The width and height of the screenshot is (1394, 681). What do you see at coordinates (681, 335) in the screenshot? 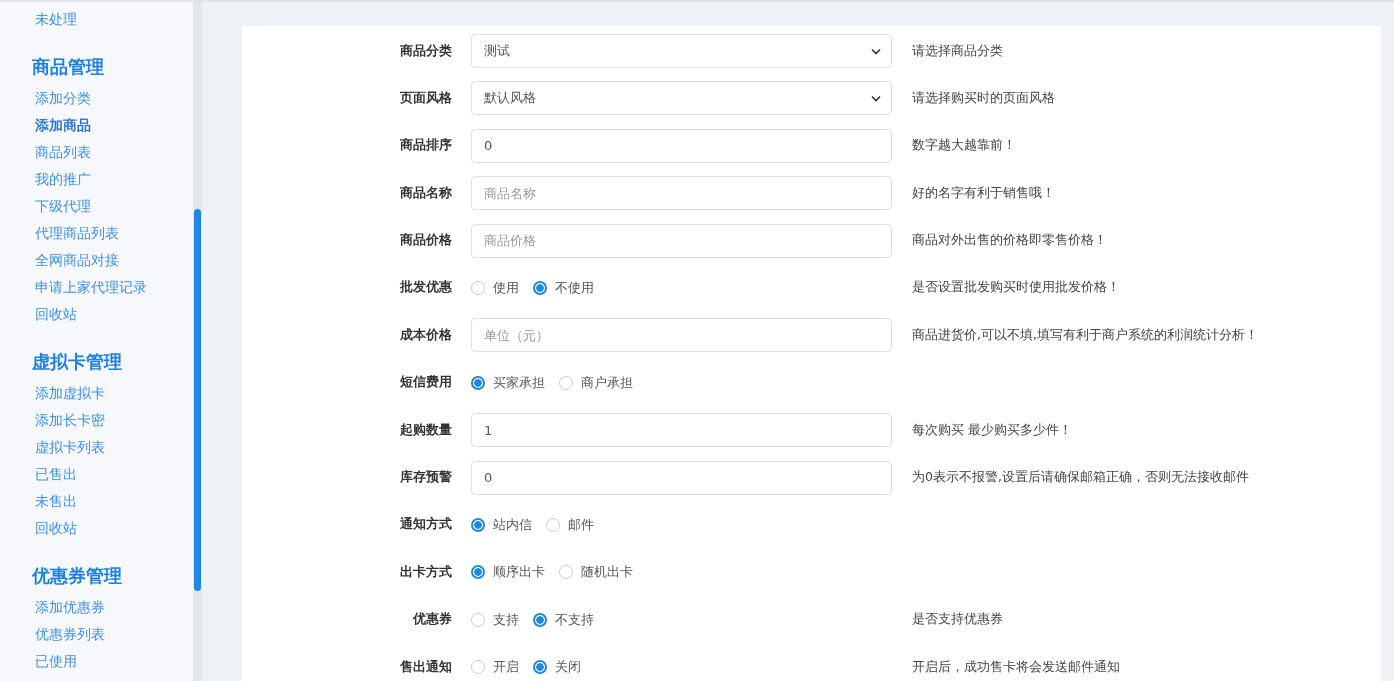
I see `input-field: 单位（元）` at bounding box center [681, 335].